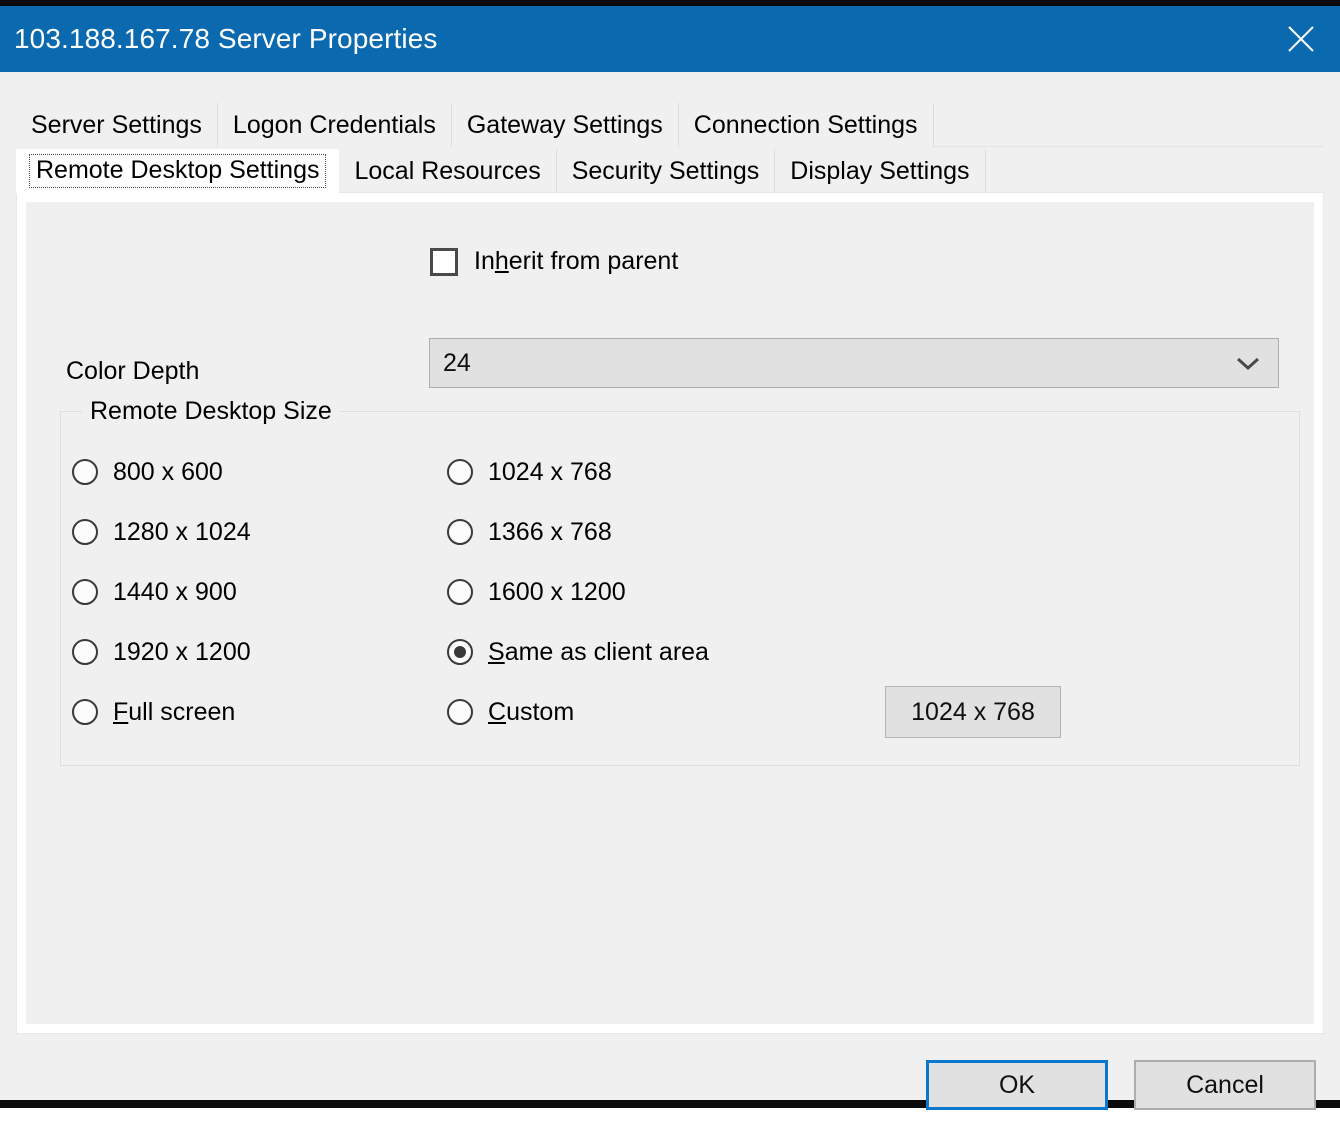 The height and width of the screenshot is (1130, 1340). I want to click on radio-label-accel: C, so click(497, 711).